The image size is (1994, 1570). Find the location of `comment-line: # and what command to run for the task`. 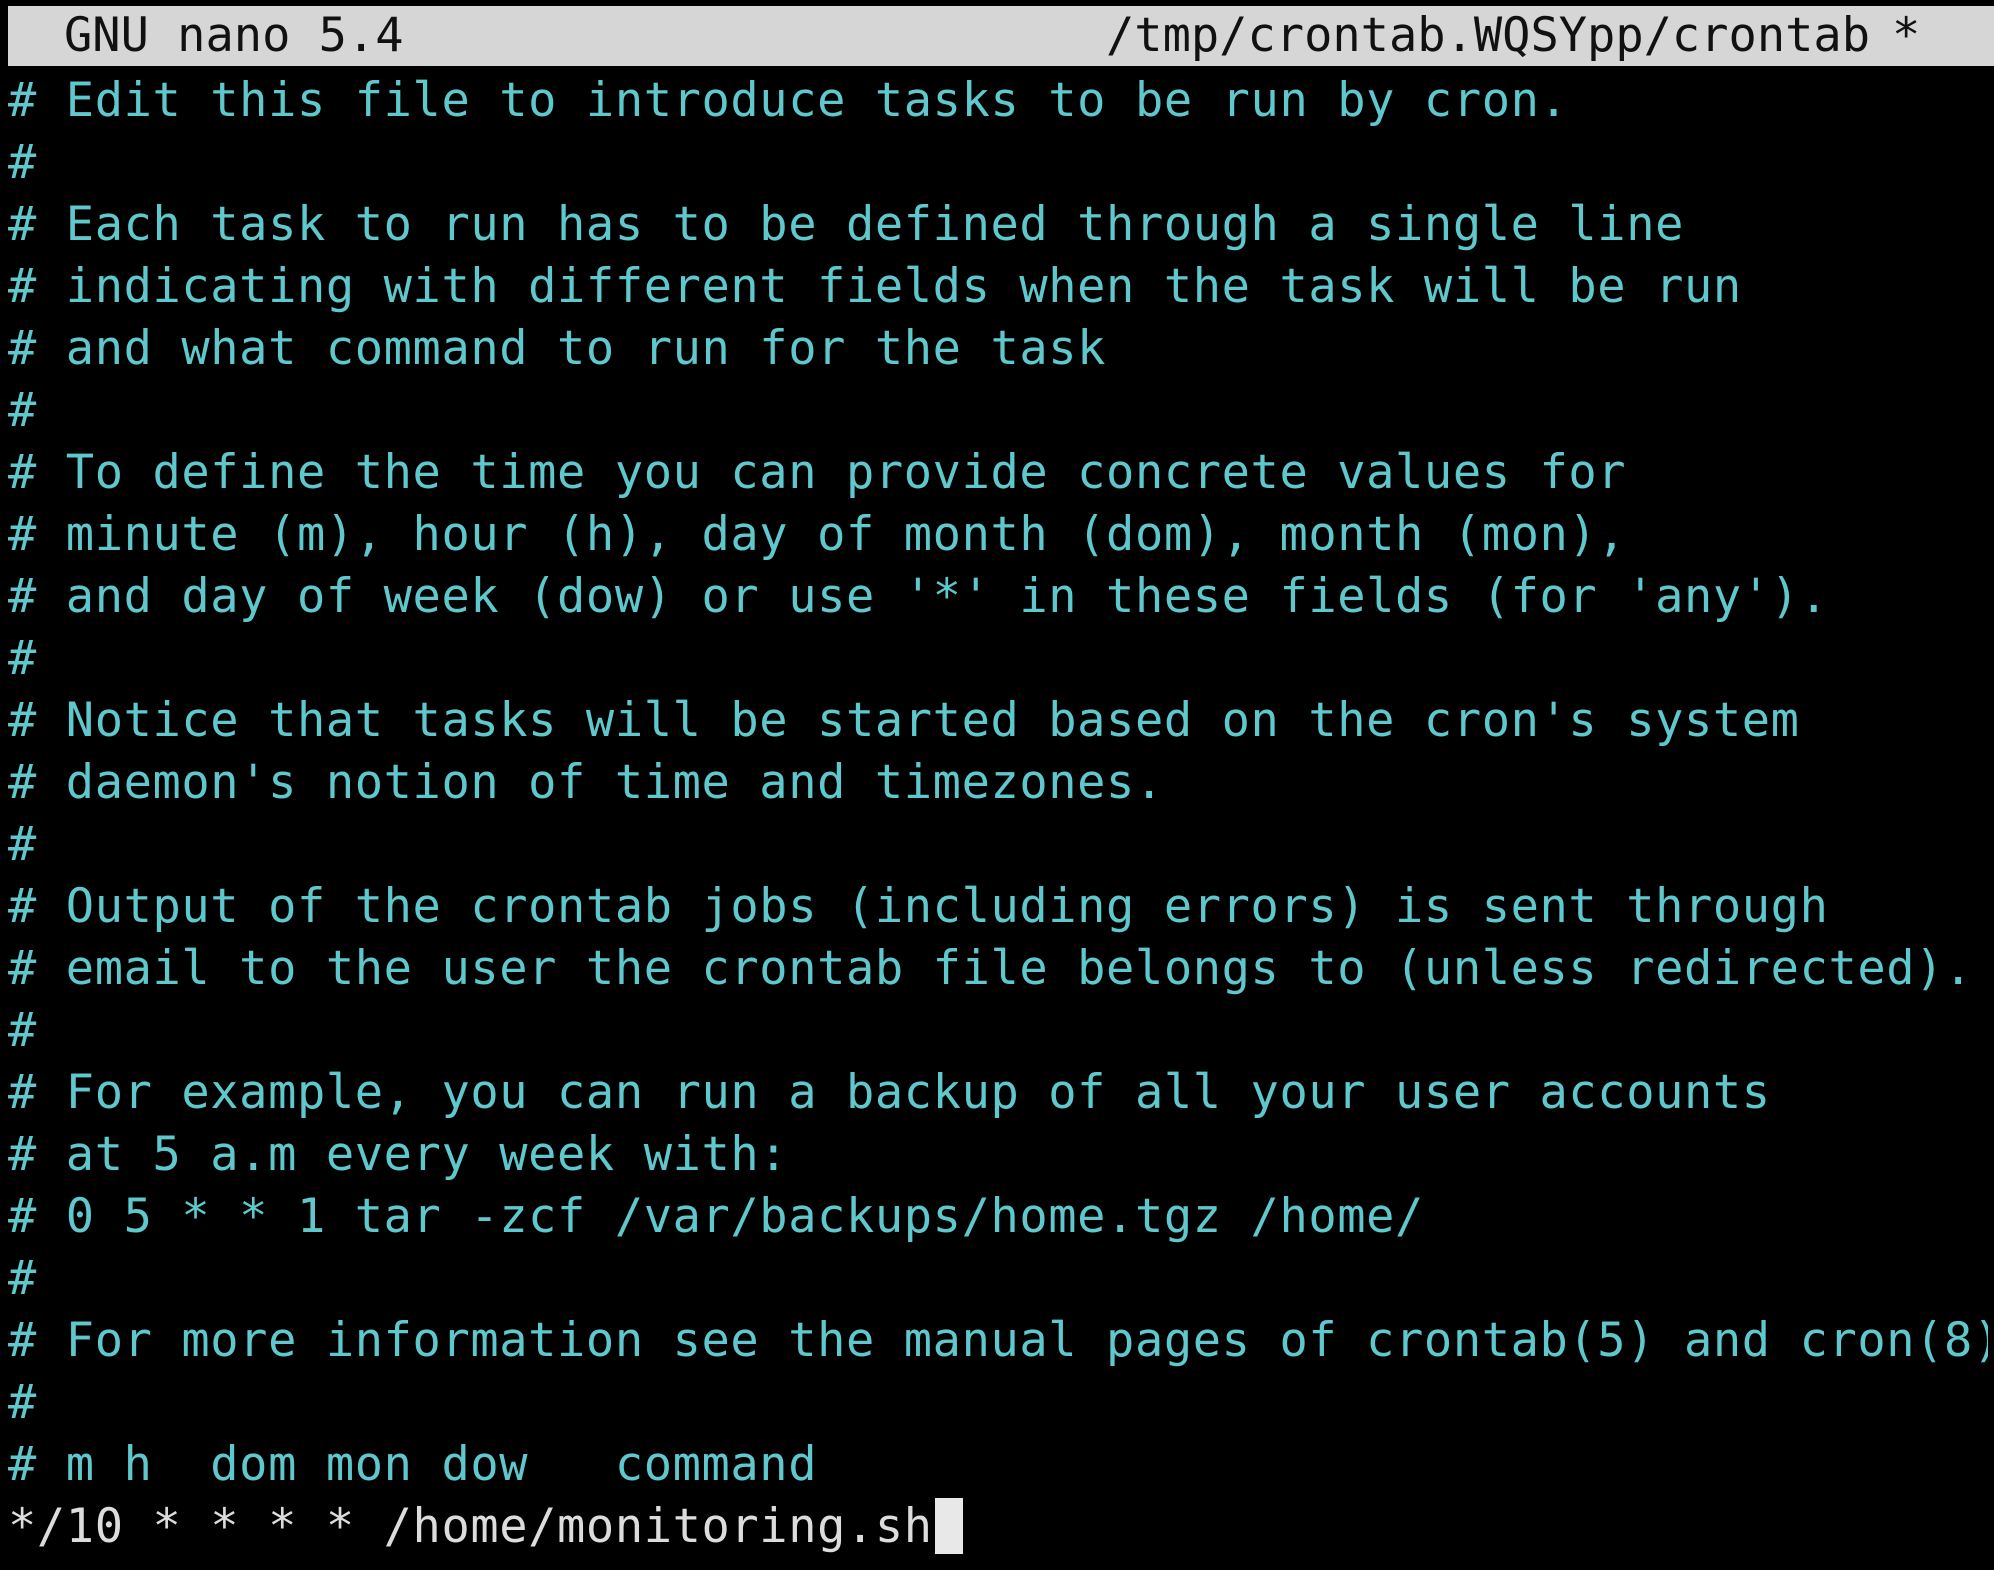

comment-line: # and what command to run for the task is located at coordinates (998, 349).